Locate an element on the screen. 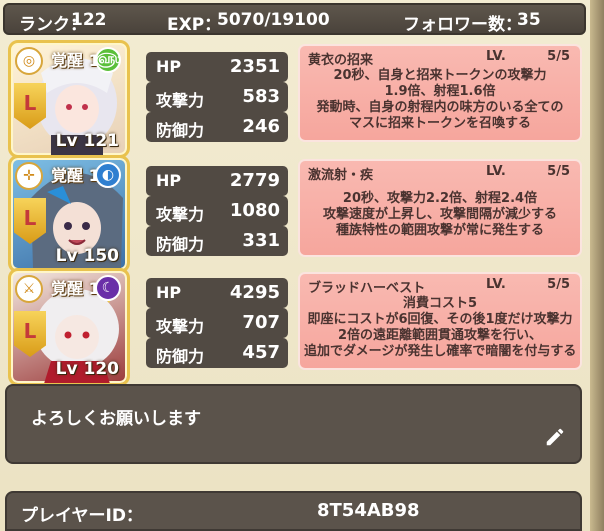 Image resolution: width=604 pixels, height=531 pixels. stat-attack: 攻撃力 707 is located at coordinates (217, 323).